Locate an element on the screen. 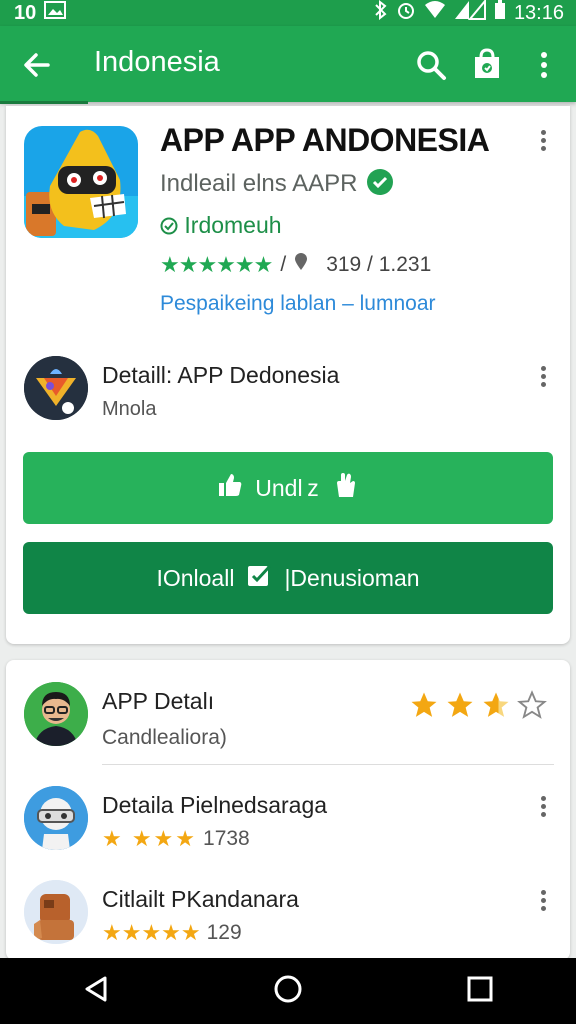 This screenshot has width=576, height=1024. signal-icon is located at coordinates (470, 13).